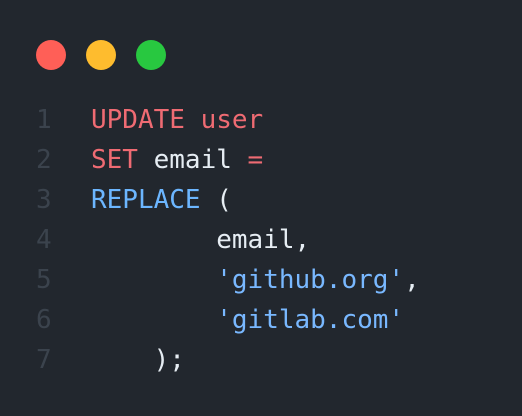 The width and height of the screenshot is (522, 416). Describe the element at coordinates (151, 55) in the screenshot. I see `maximize-icon` at that location.